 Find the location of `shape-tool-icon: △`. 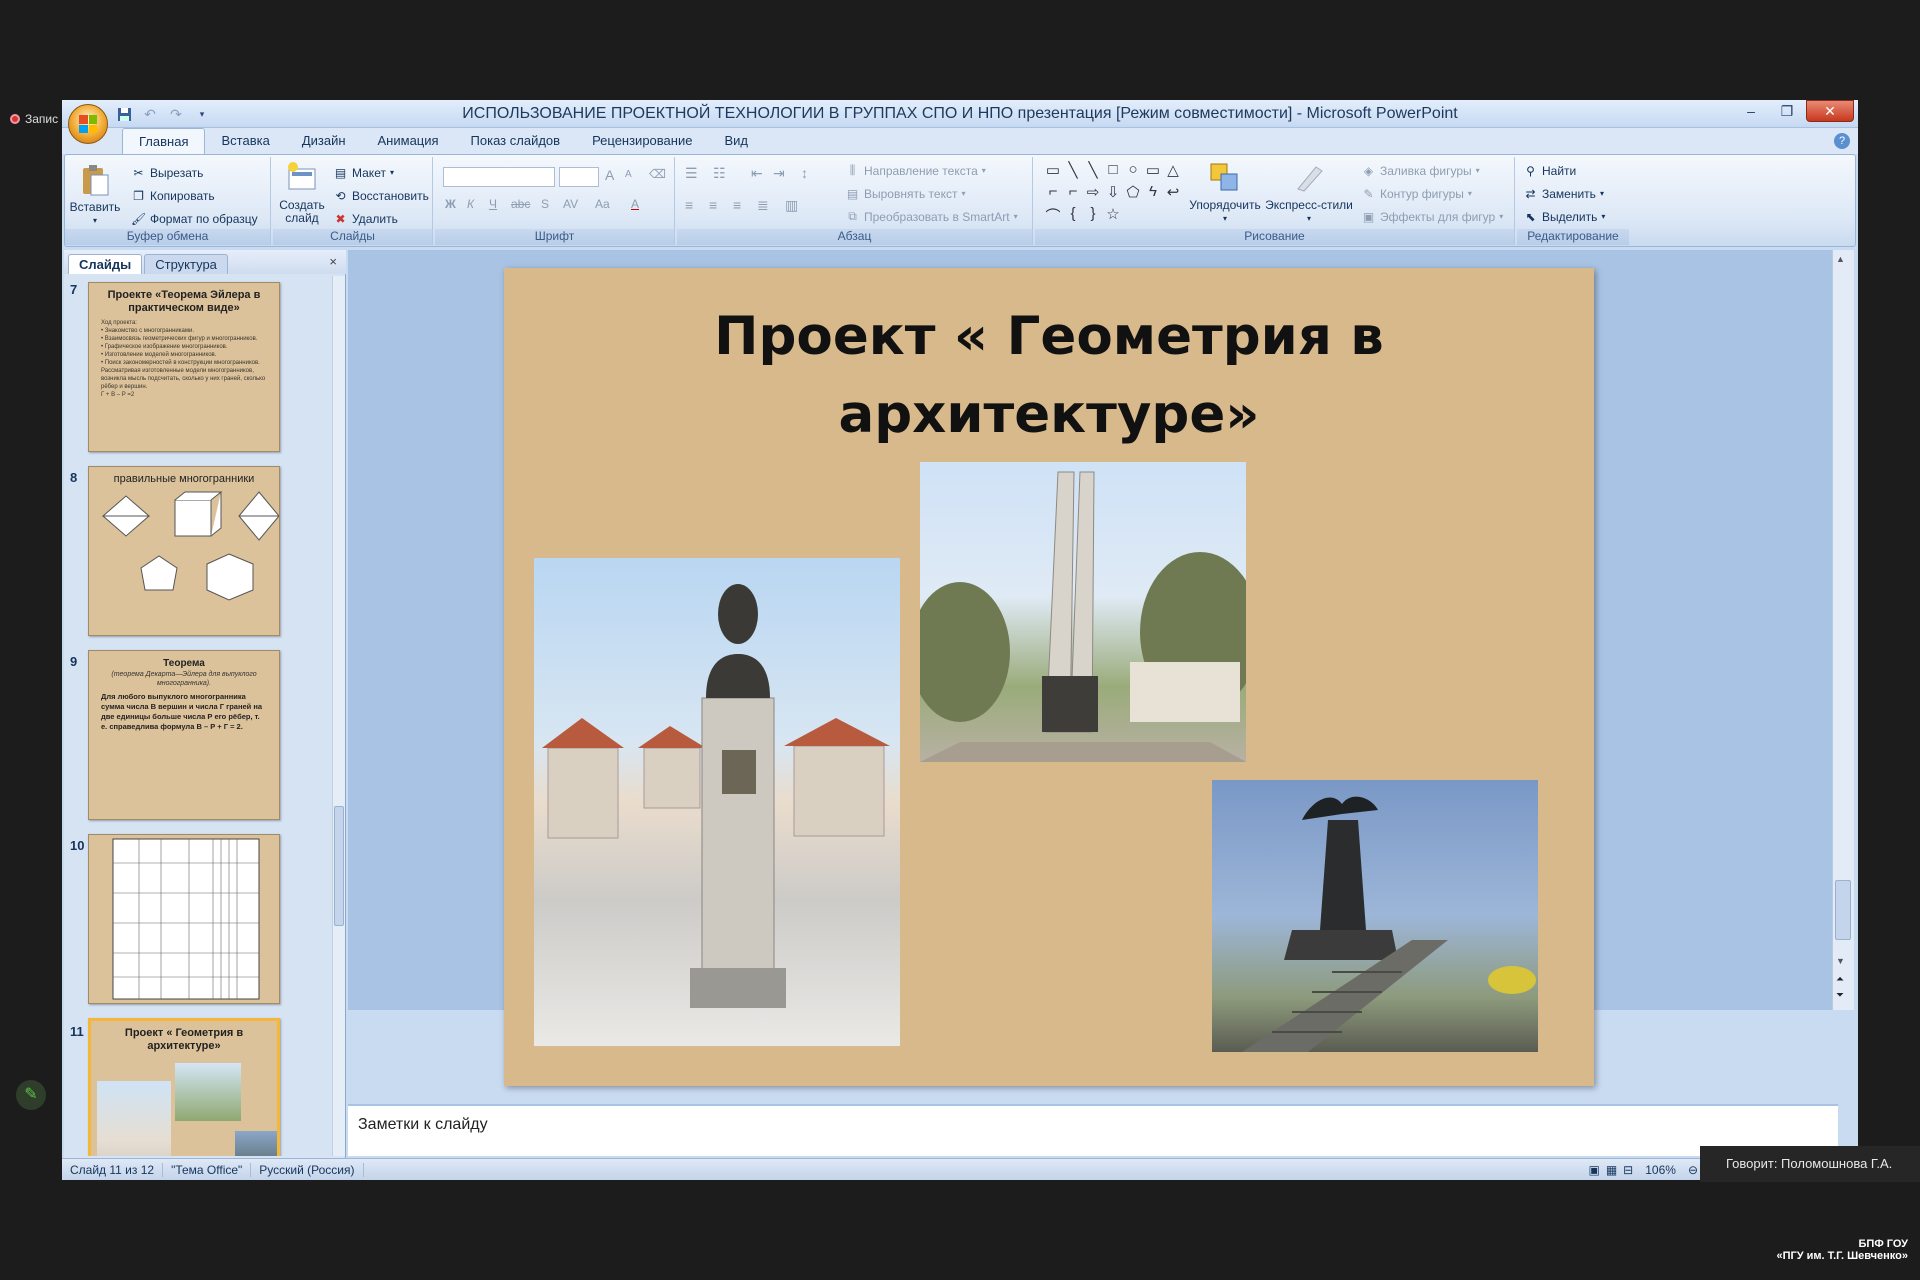

shape-tool-icon: △ is located at coordinates (1173, 172).